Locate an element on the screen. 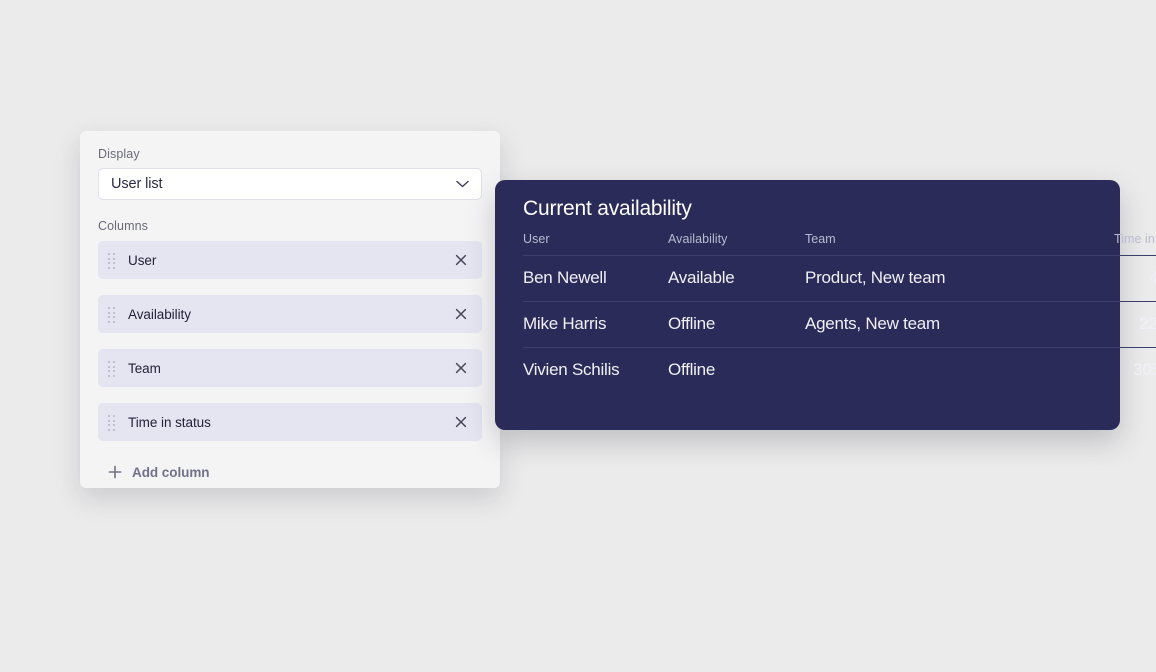 Image resolution: width=1156 pixels, height=672 pixels. cell-user: Mike Harris is located at coordinates (595, 324).